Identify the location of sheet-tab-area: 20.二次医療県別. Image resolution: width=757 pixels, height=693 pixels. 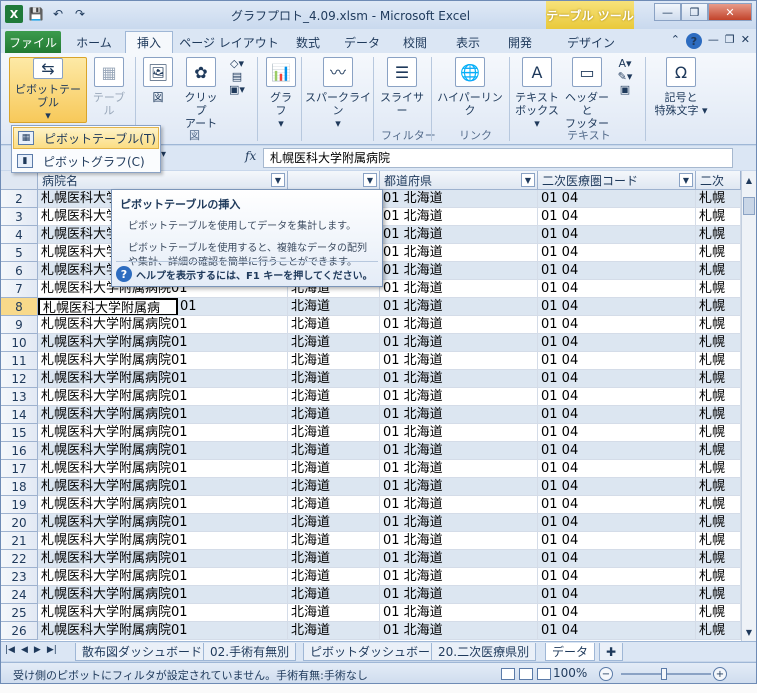
(484, 652).